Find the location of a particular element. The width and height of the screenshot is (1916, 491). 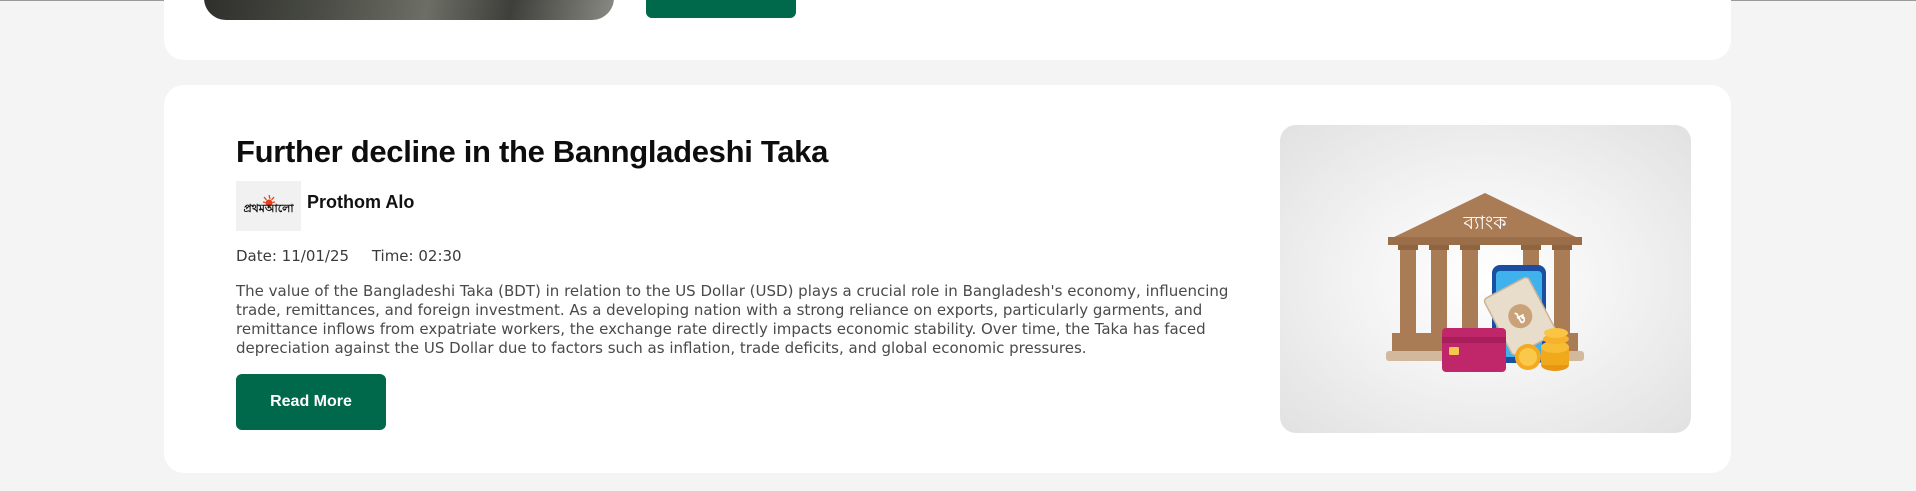

publisher: প্রথমআলো Prothom Alo is located at coordinates (325, 206).